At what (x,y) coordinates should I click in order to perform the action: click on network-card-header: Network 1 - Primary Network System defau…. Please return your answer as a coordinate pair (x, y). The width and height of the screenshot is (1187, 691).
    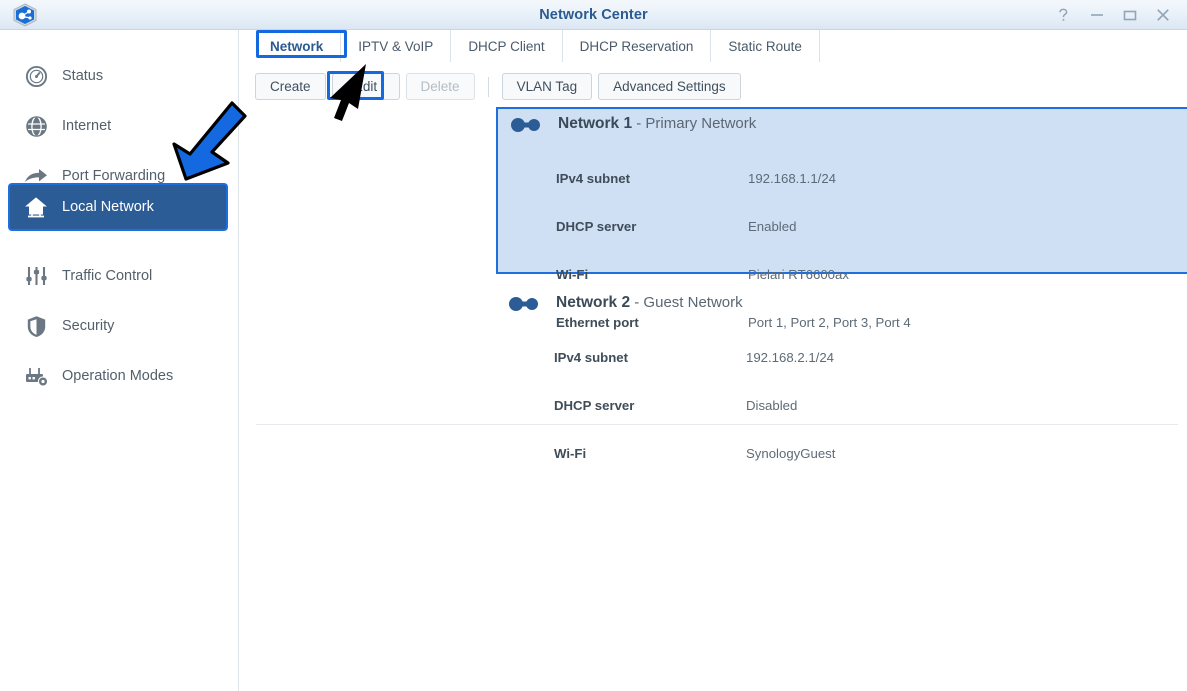
    Looking at the image, I should click on (842, 132).